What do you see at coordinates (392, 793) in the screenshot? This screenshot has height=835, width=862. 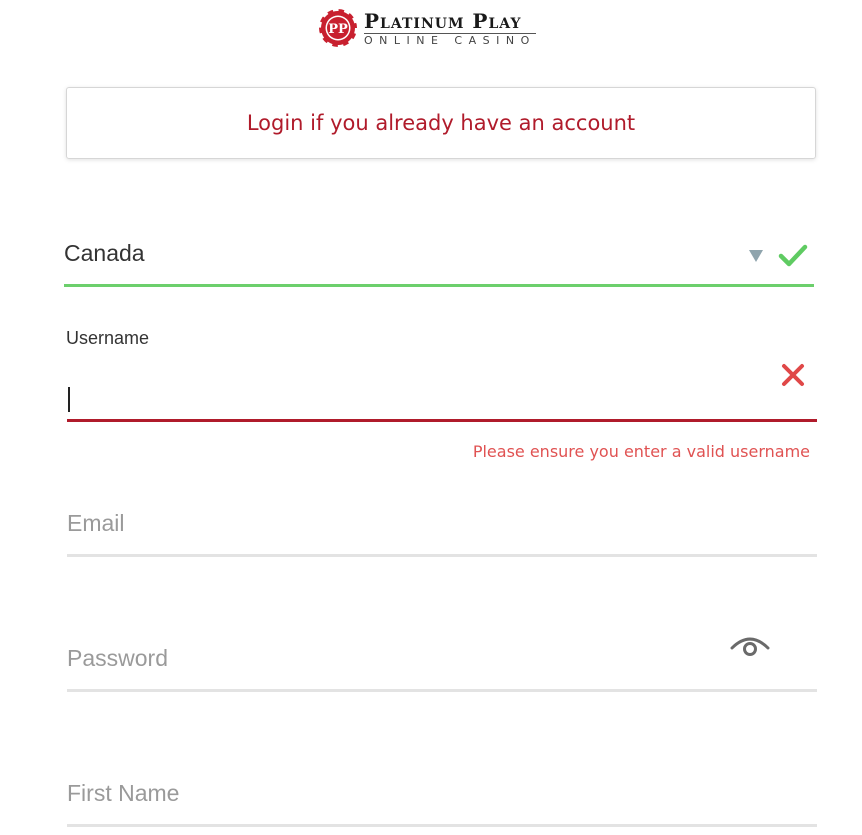 I see `first-name-input` at bounding box center [392, 793].